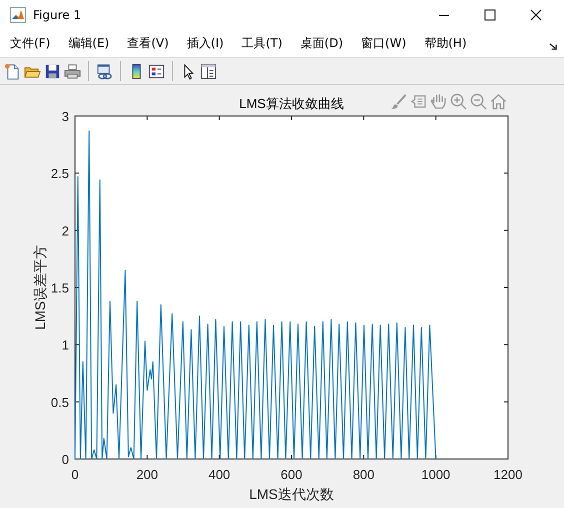 The height and width of the screenshot is (508, 564). I want to click on x-tick-label: 800, so click(363, 474).